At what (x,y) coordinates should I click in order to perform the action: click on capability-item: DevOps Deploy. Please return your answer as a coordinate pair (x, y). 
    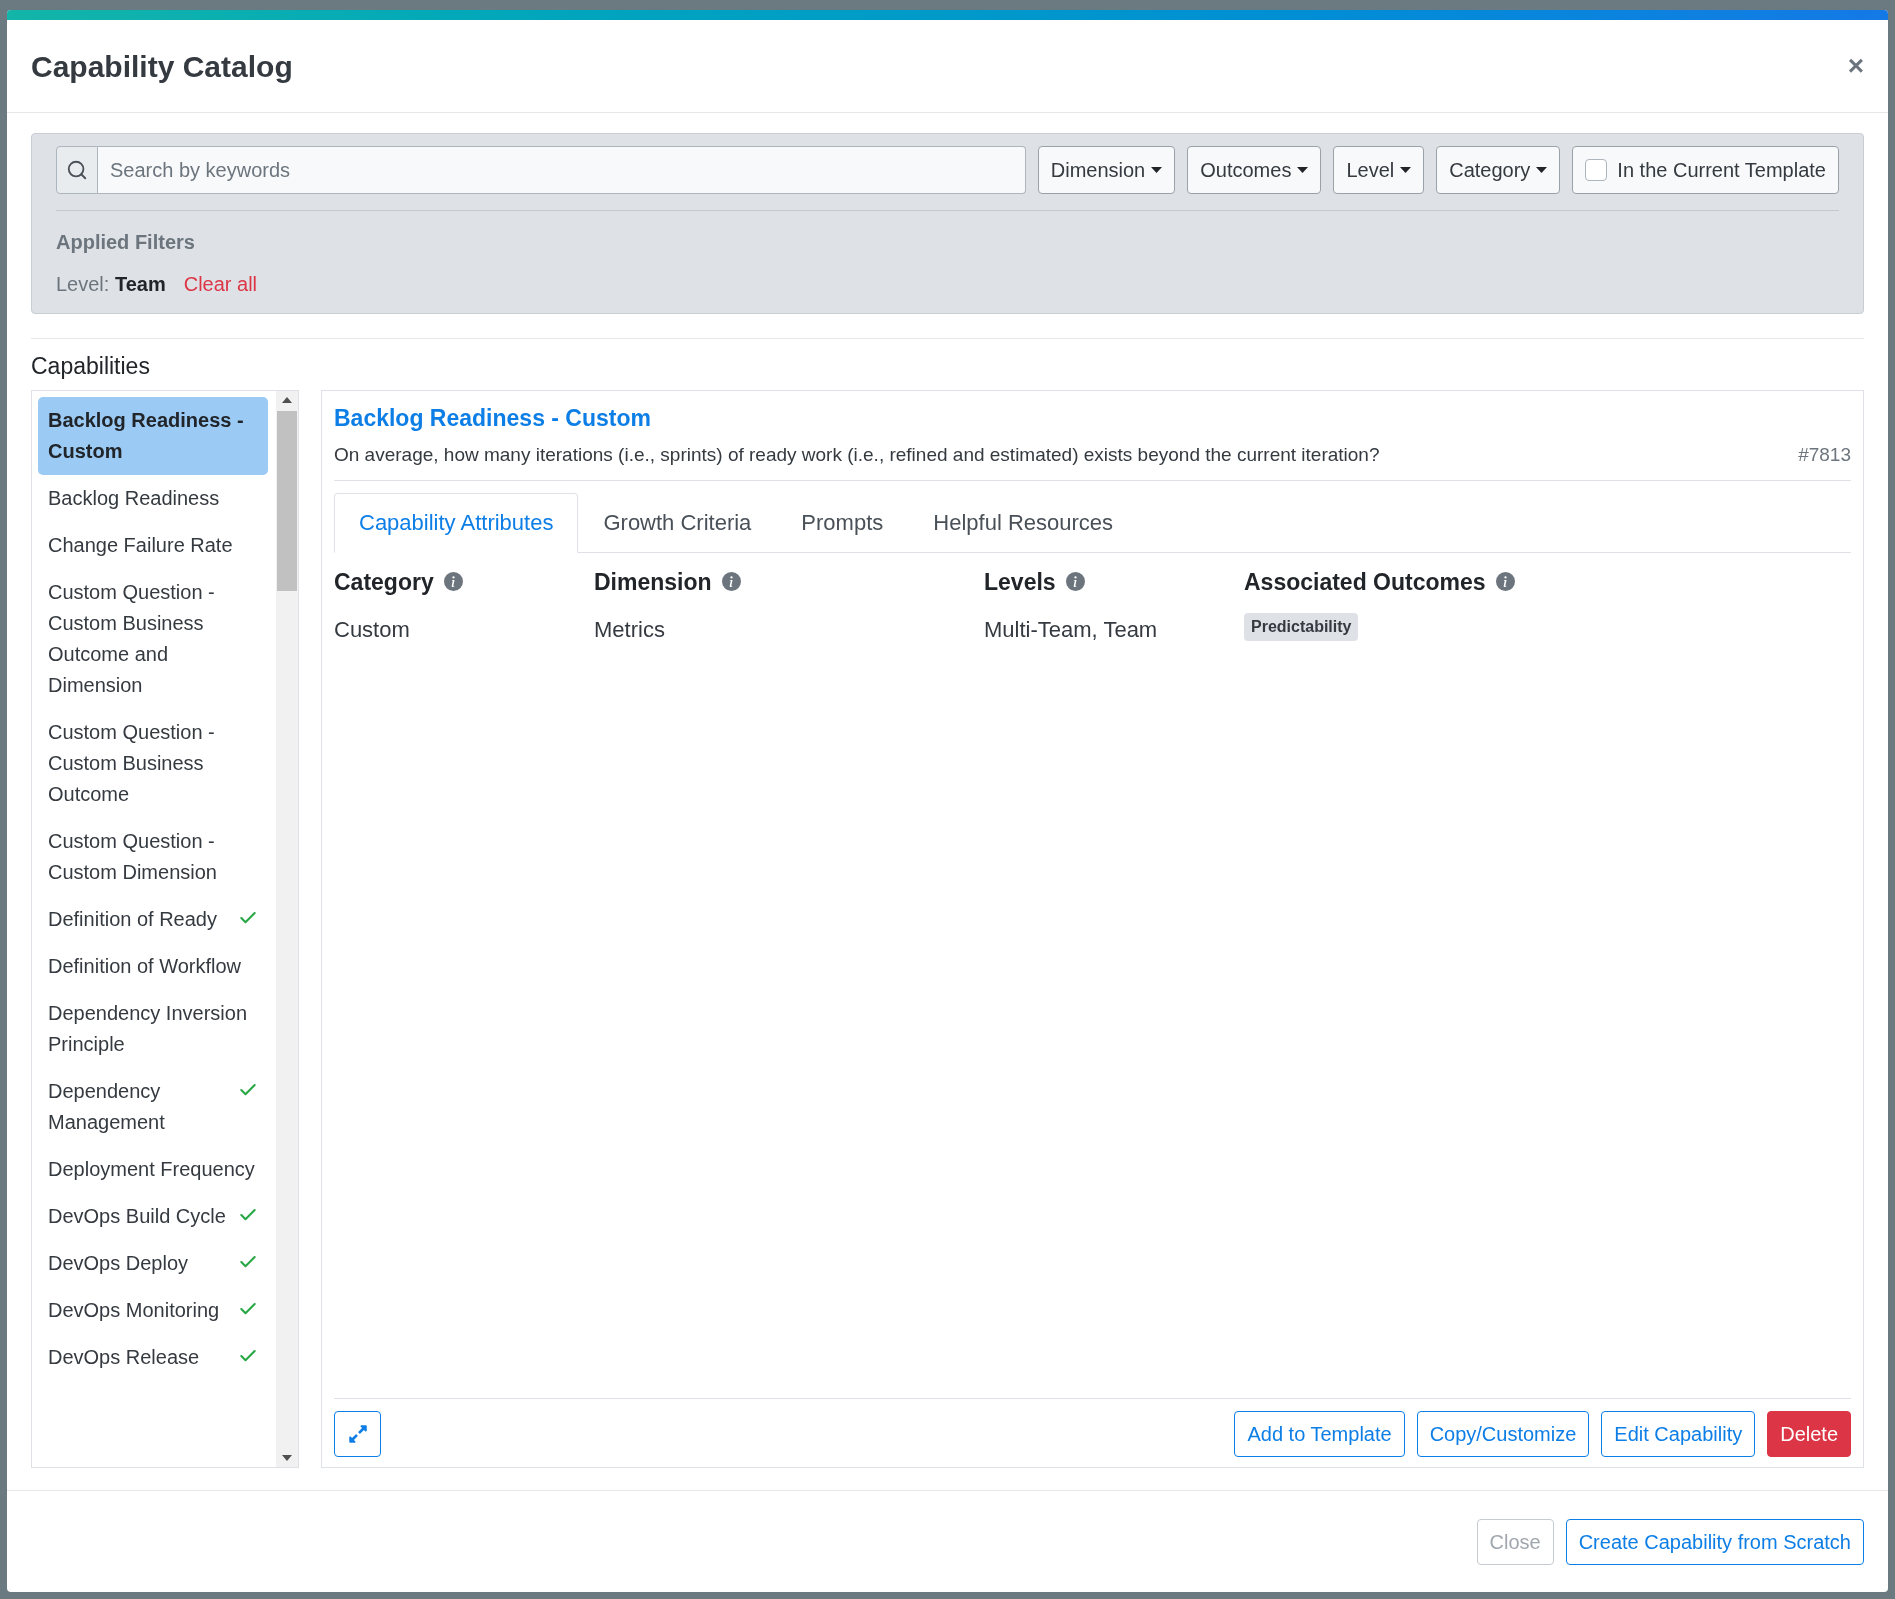
    Looking at the image, I should click on (153, 1263).